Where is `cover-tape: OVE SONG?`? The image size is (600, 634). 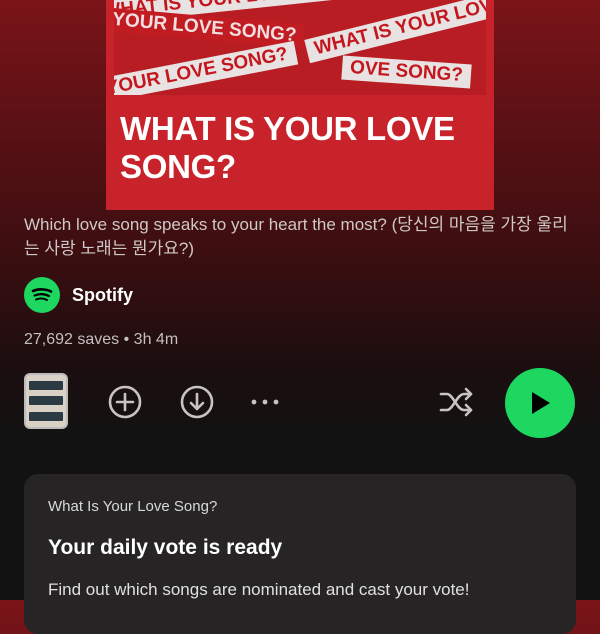 cover-tape: OVE SONG? is located at coordinates (406, 72).